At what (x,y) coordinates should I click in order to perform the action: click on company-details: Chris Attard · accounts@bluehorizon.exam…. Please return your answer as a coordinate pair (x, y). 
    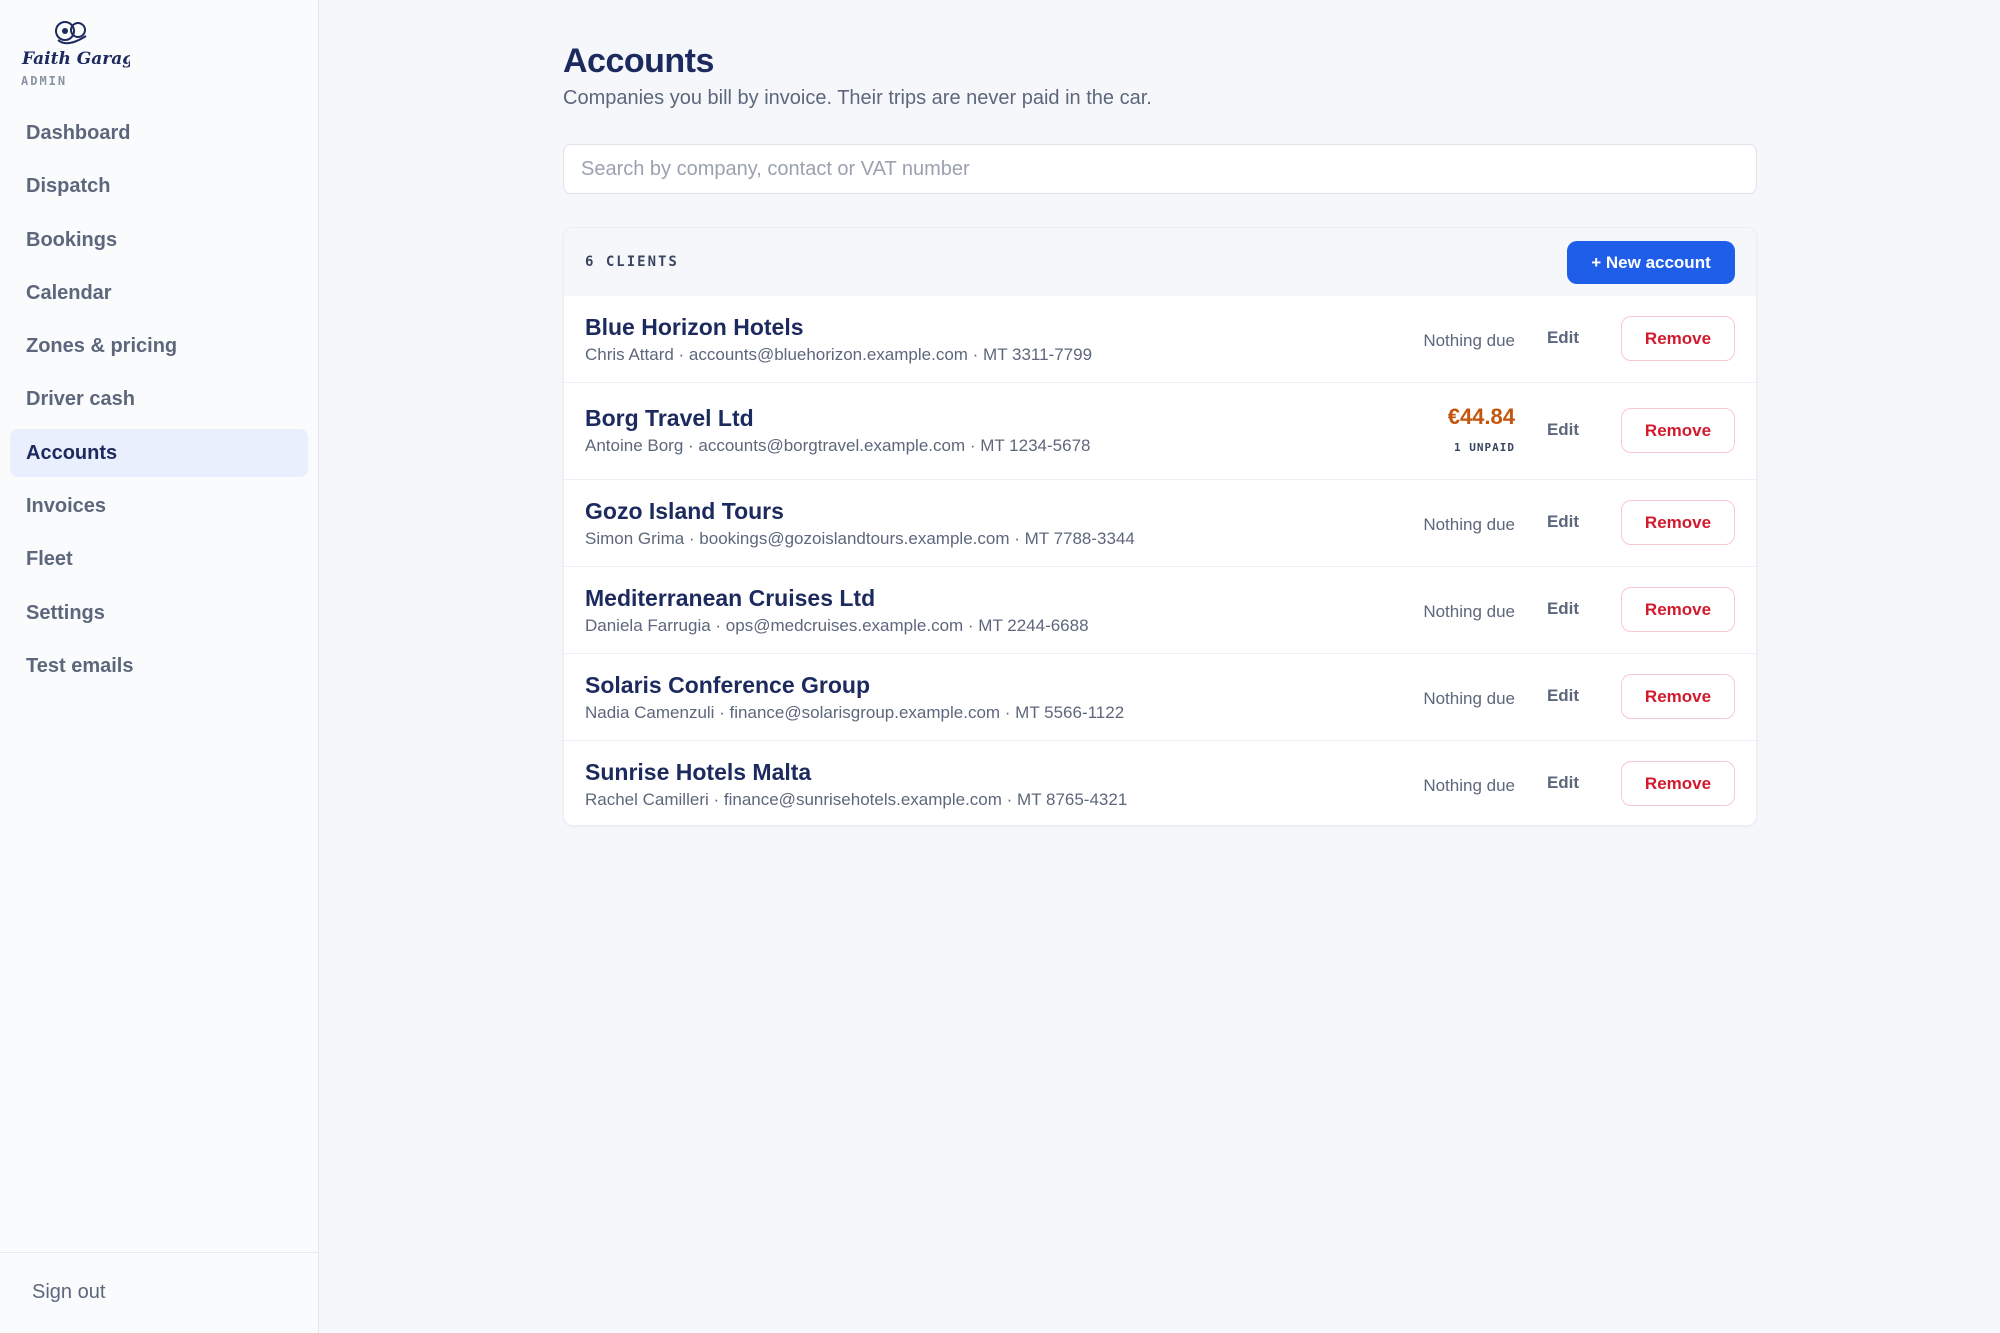
    Looking at the image, I should click on (839, 354).